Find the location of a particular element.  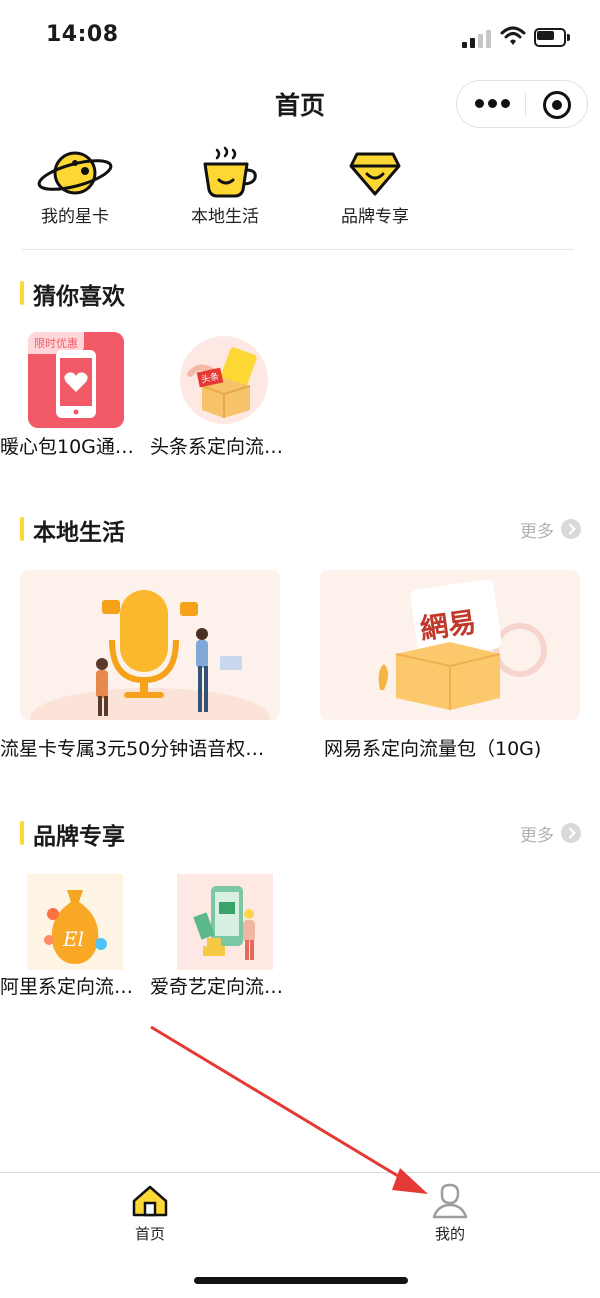

svg-text: El is located at coordinates (73, 939).